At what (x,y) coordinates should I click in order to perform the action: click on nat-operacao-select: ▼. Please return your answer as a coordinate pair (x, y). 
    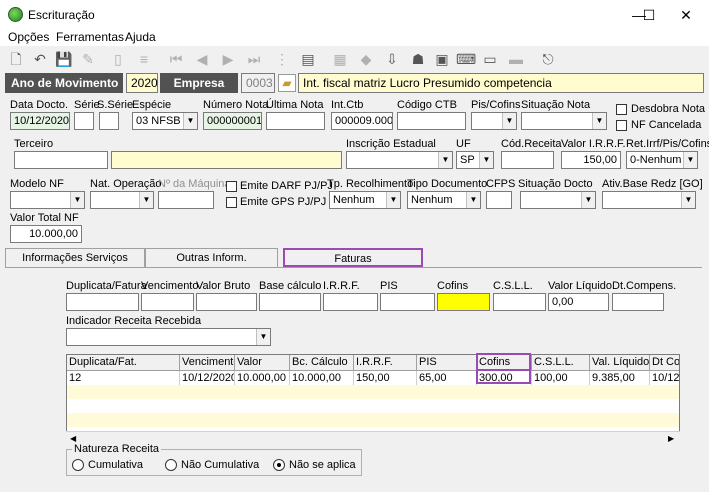
    Looking at the image, I should click on (122, 200).